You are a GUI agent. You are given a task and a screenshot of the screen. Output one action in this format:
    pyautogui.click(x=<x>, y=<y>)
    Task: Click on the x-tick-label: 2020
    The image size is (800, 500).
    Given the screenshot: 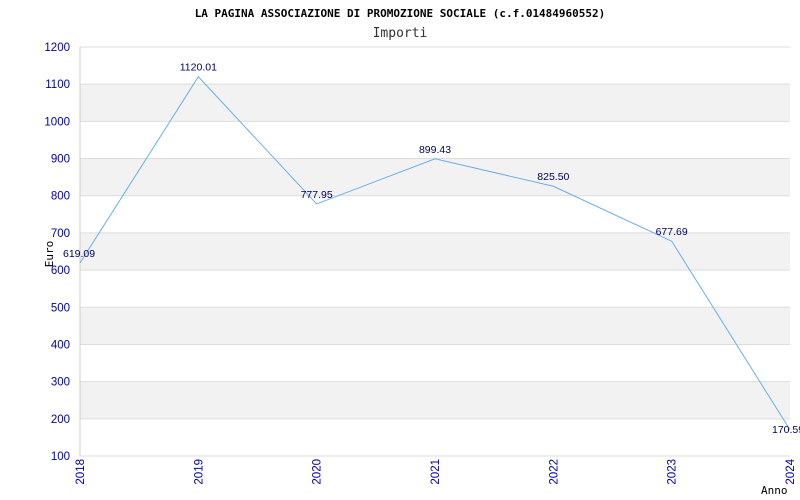 What is the action you would take?
    pyautogui.click(x=318, y=472)
    